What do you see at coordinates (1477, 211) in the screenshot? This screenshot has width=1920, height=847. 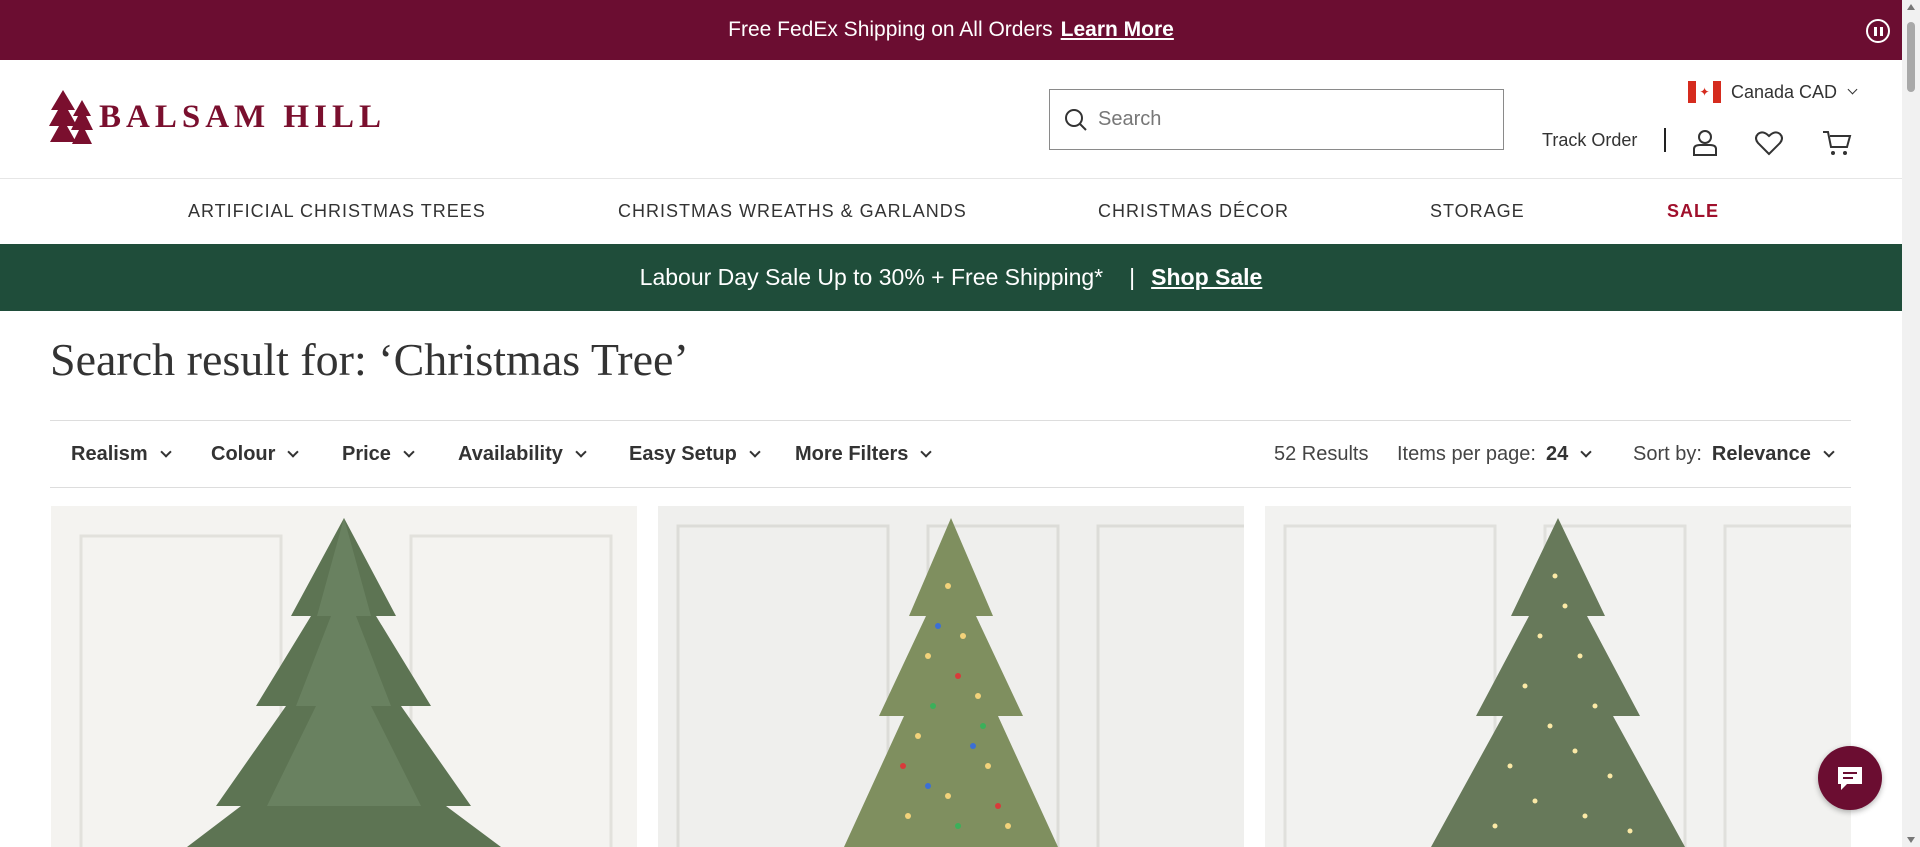 I see `nav-storage: STORAGE` at bounding box center [1477, 211].